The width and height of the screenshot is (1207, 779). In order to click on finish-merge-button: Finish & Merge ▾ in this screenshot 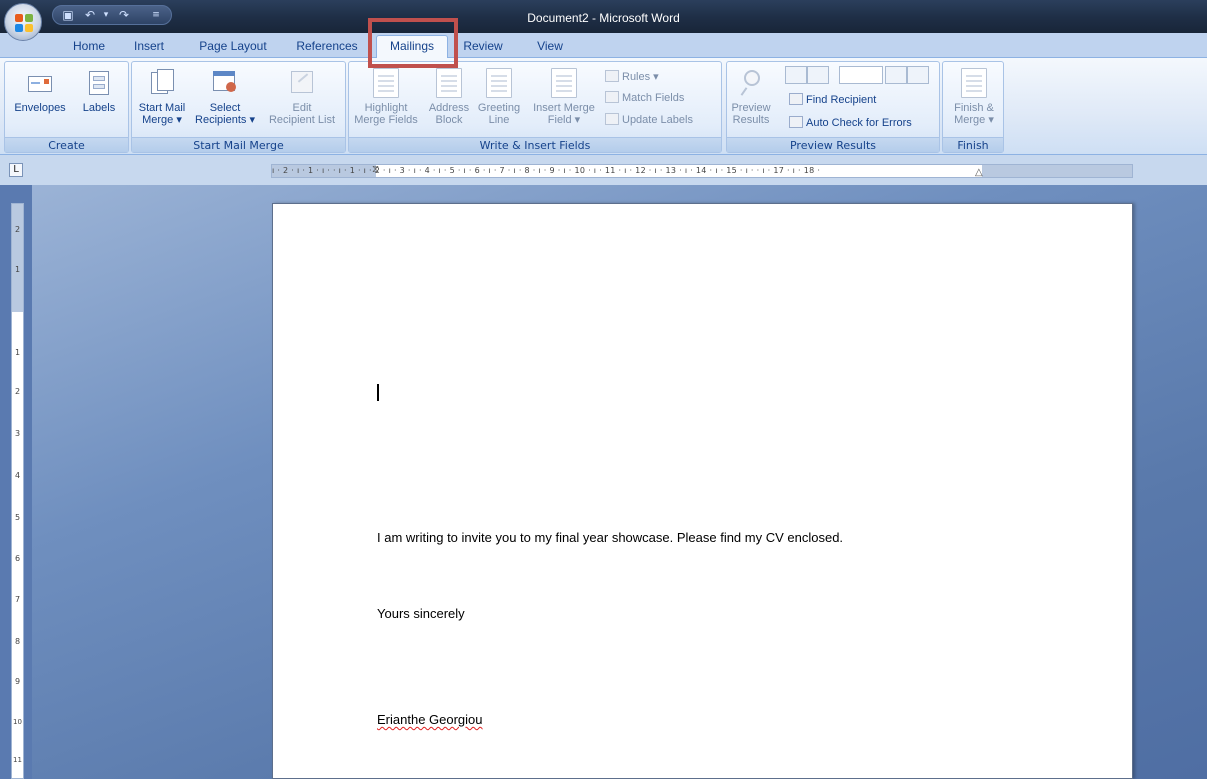, I will do `click(974, 97)`.